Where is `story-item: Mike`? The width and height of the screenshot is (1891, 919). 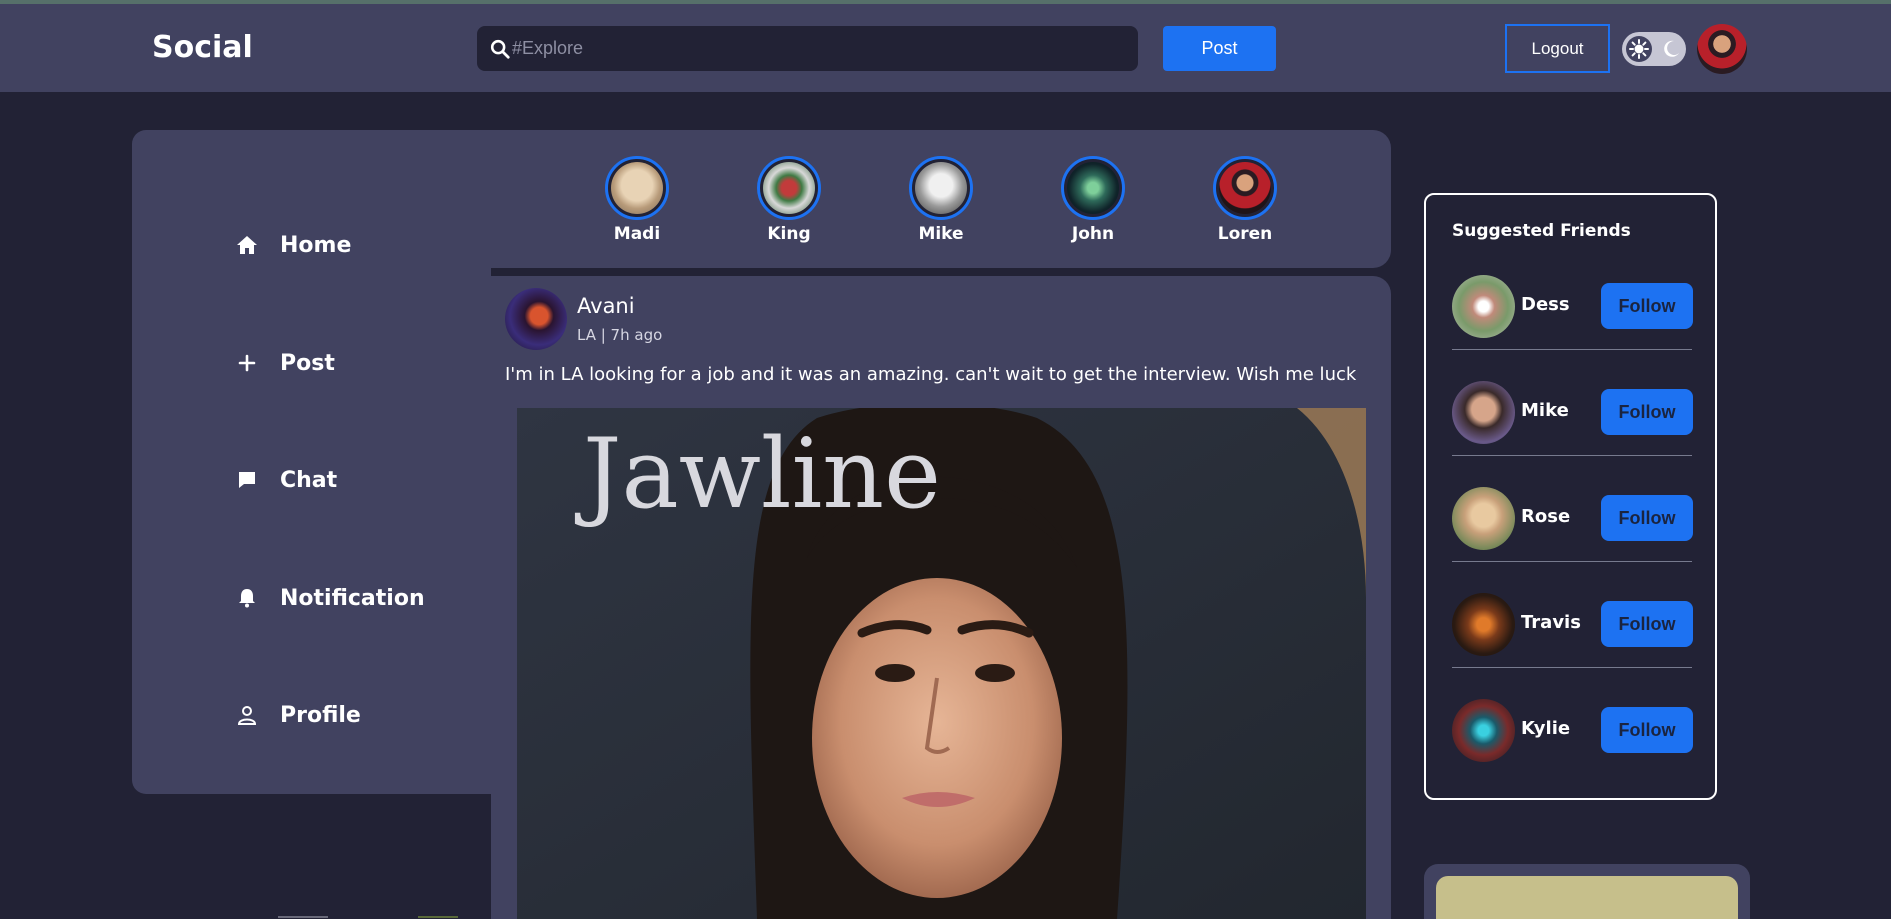 story-item: Mike is located at coordinates (941, 200).